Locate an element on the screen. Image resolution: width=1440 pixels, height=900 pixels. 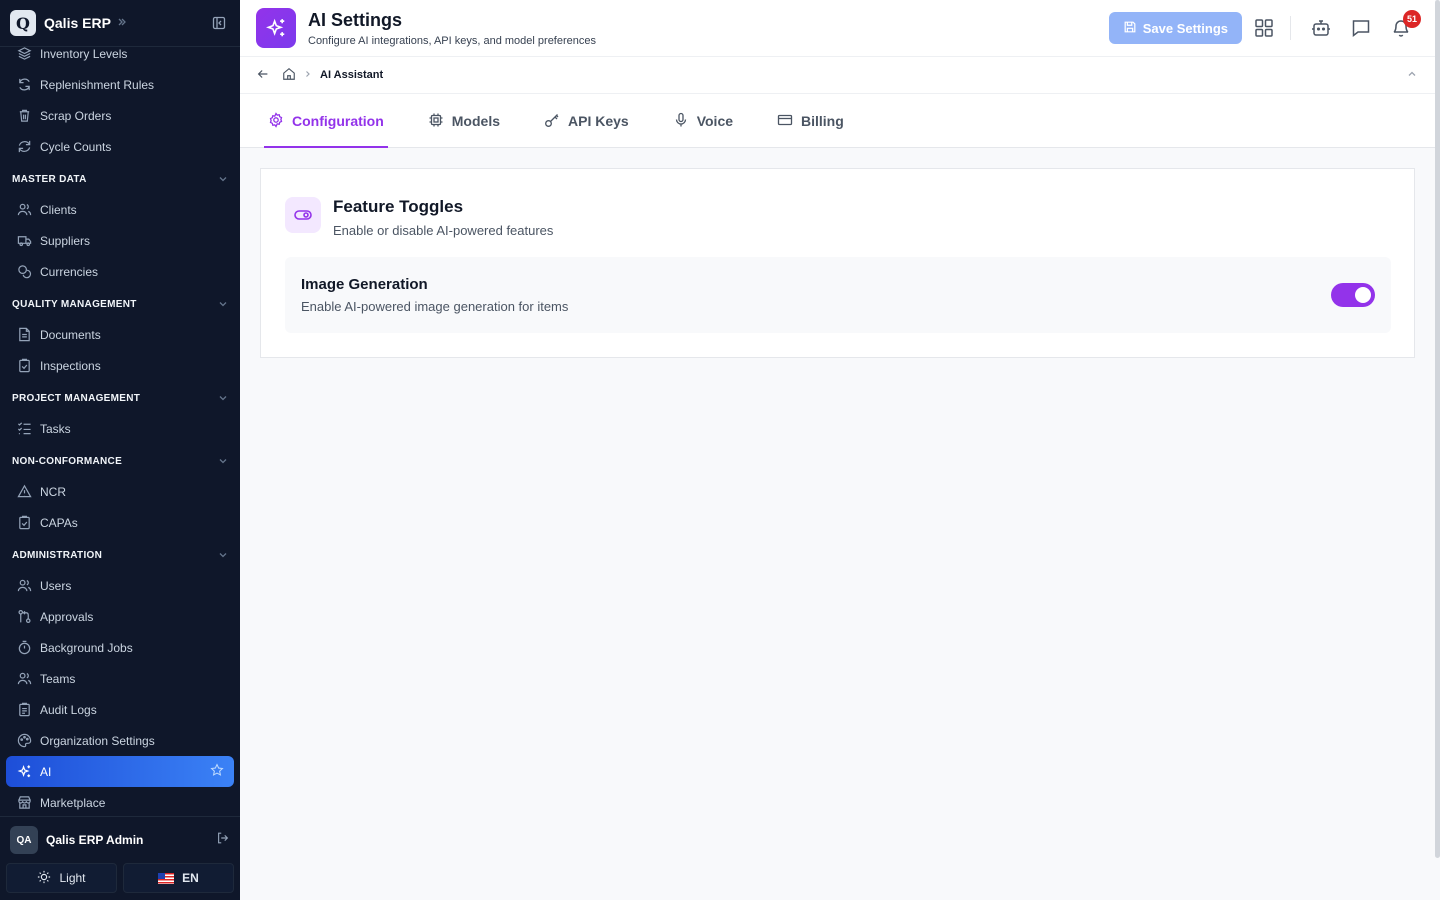
gear-icon is located at coordinates (276, 121).